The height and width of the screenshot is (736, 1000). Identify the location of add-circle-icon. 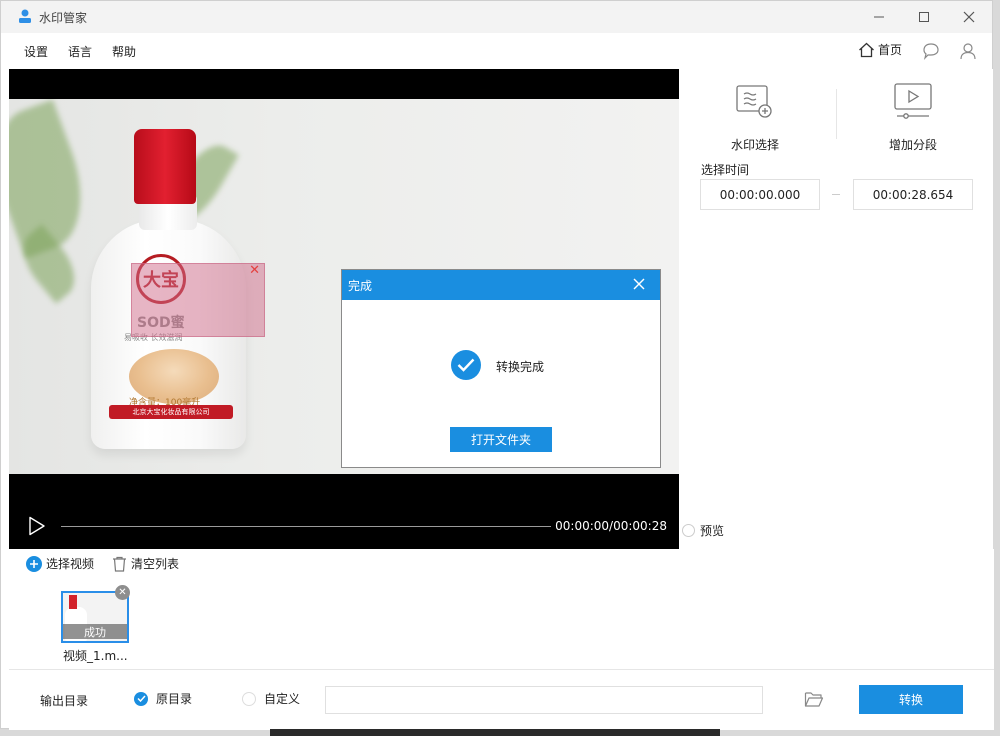
(34, 563).